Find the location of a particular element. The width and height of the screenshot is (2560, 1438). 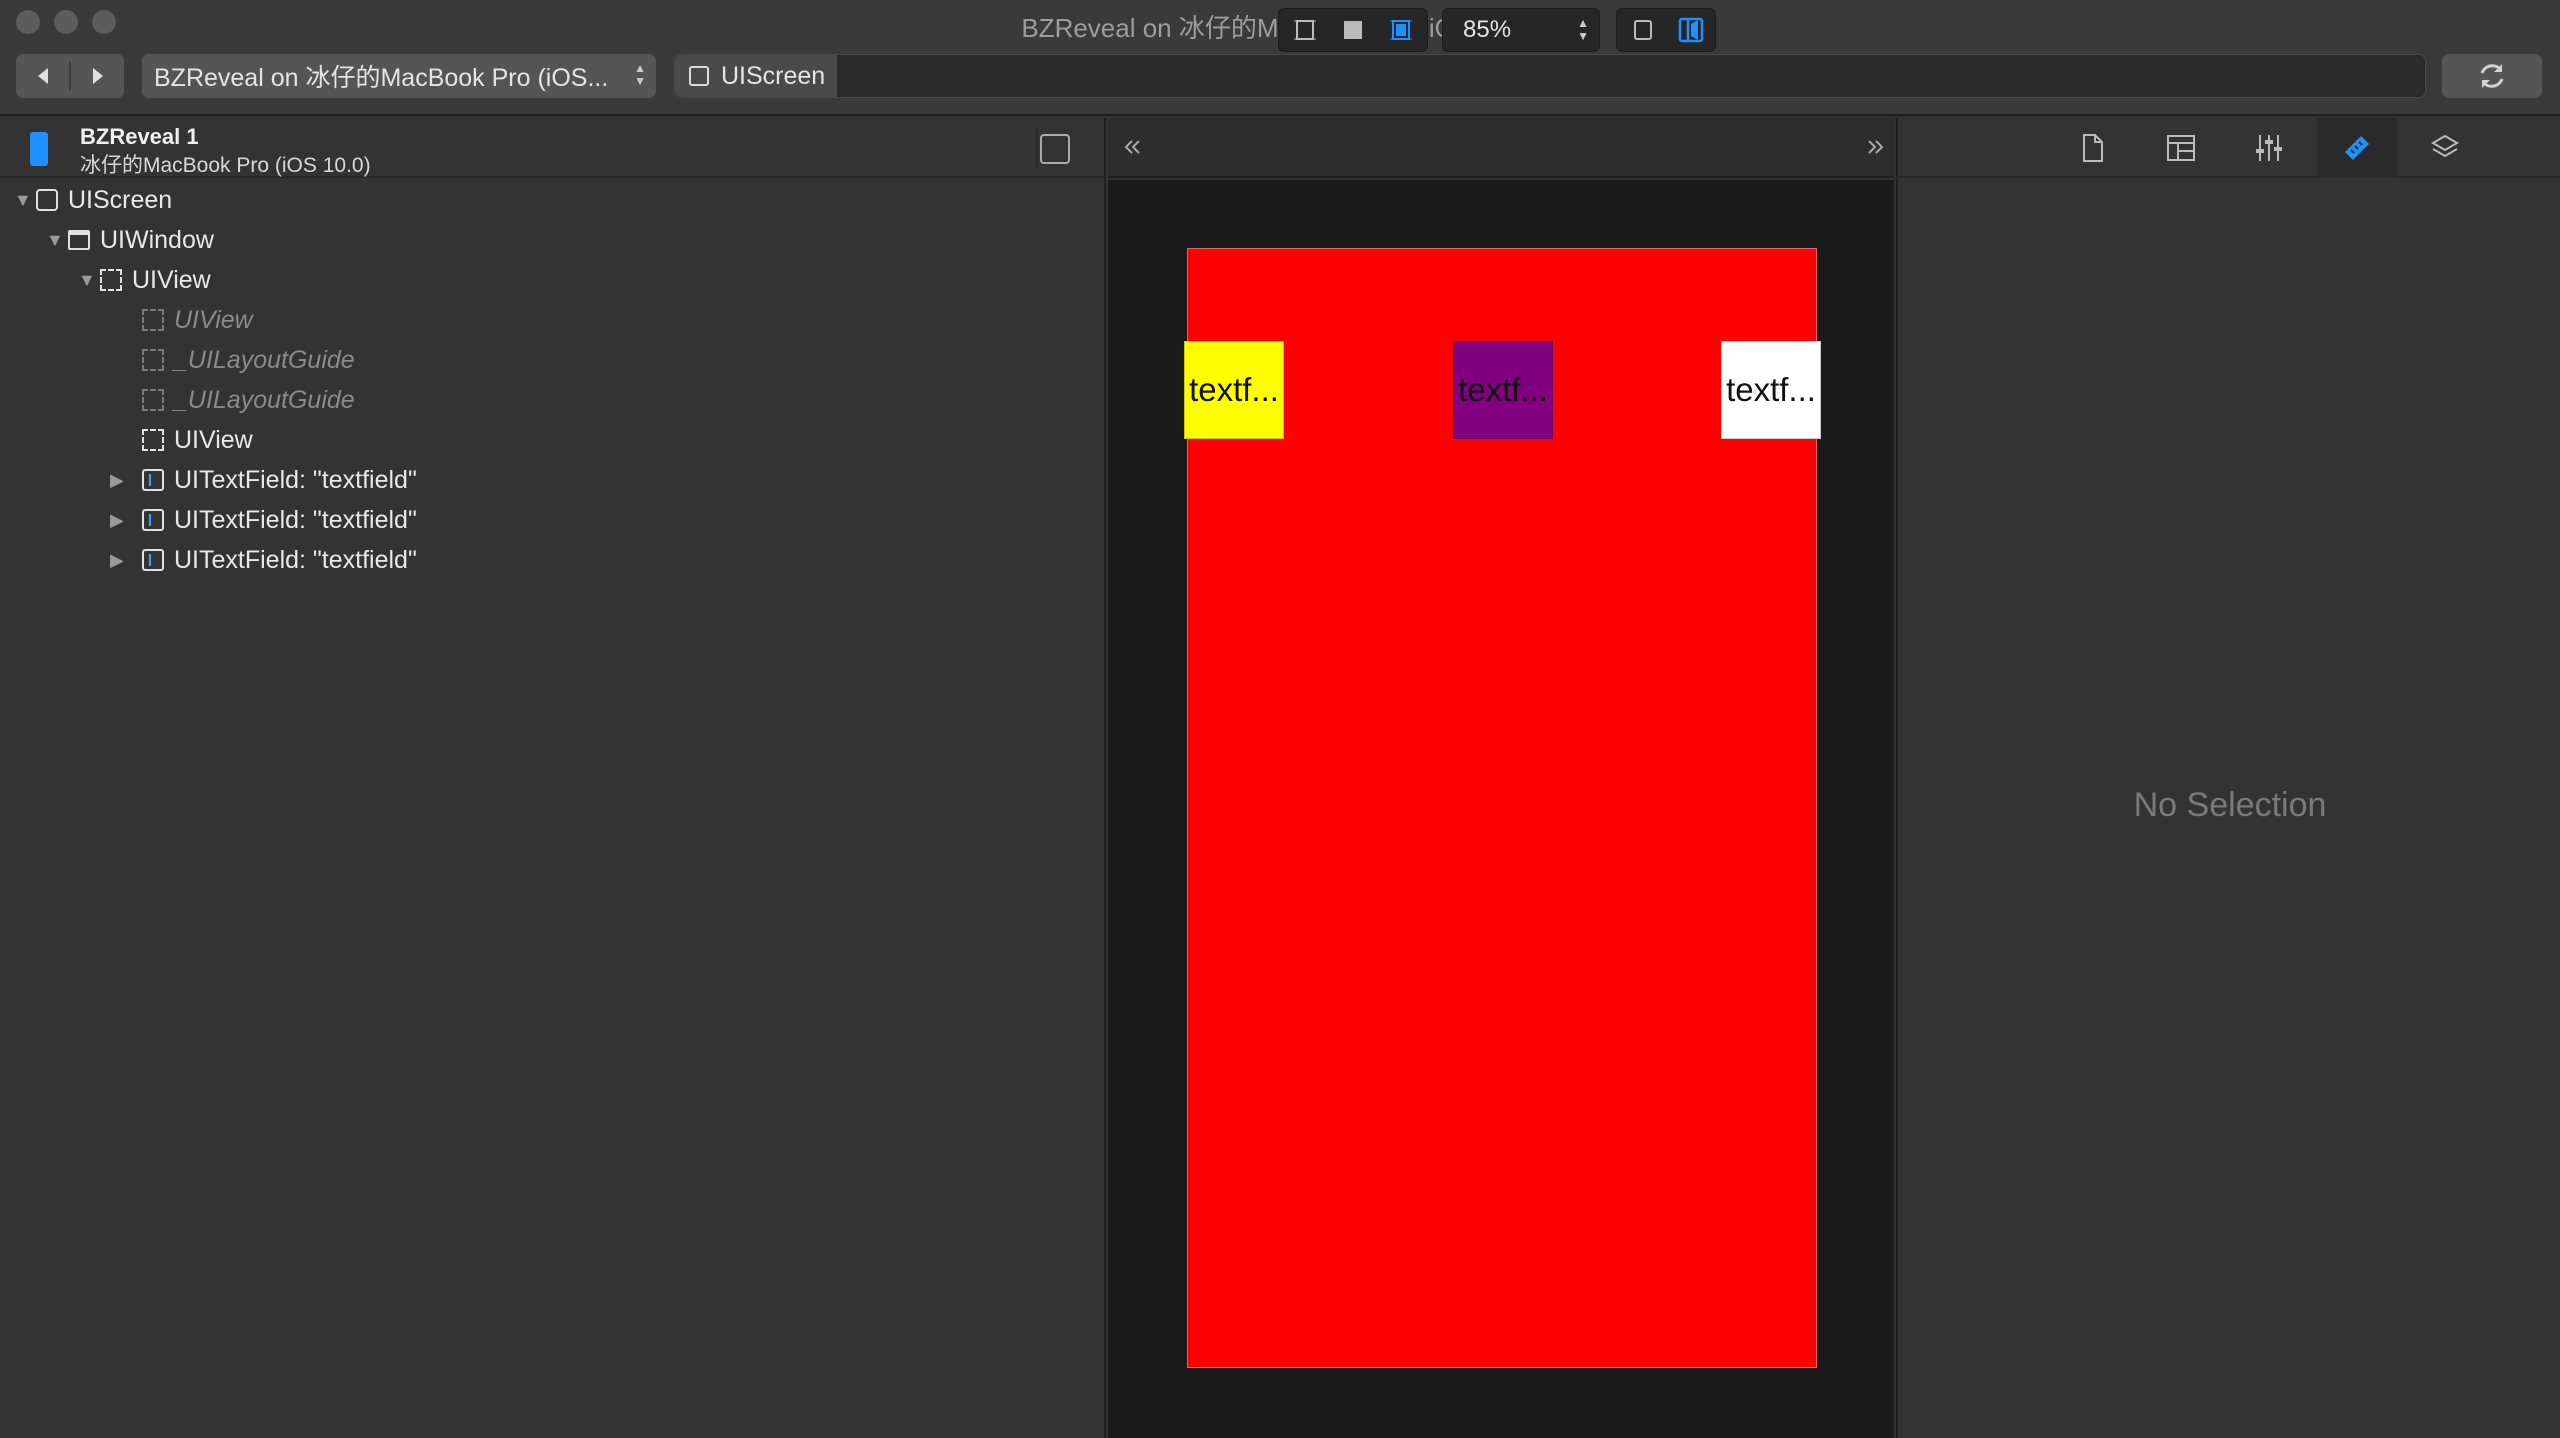

tab-attributes is located at coordinates (2269, 148).